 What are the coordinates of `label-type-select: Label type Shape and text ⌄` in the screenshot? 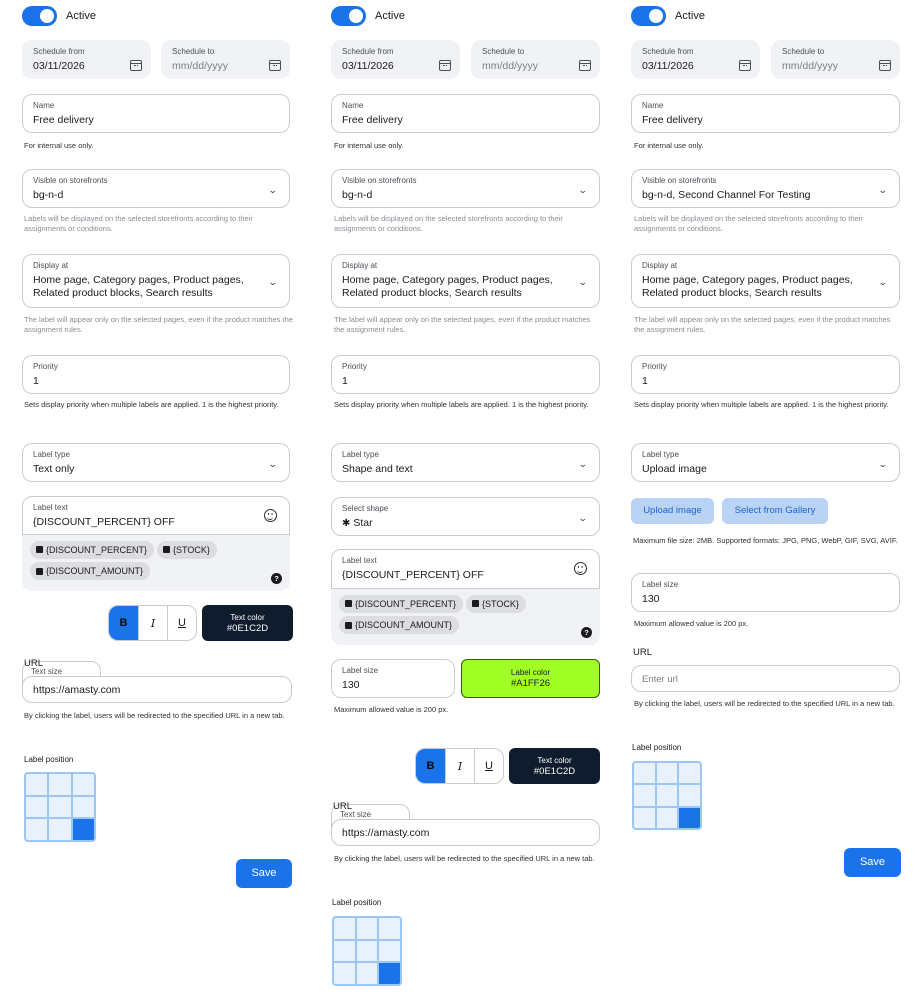 It's located at (465, 462).